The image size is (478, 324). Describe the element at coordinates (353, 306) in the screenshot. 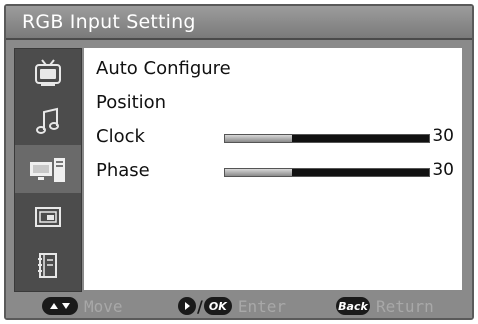

I see `back-button-icon: Back` at that location.